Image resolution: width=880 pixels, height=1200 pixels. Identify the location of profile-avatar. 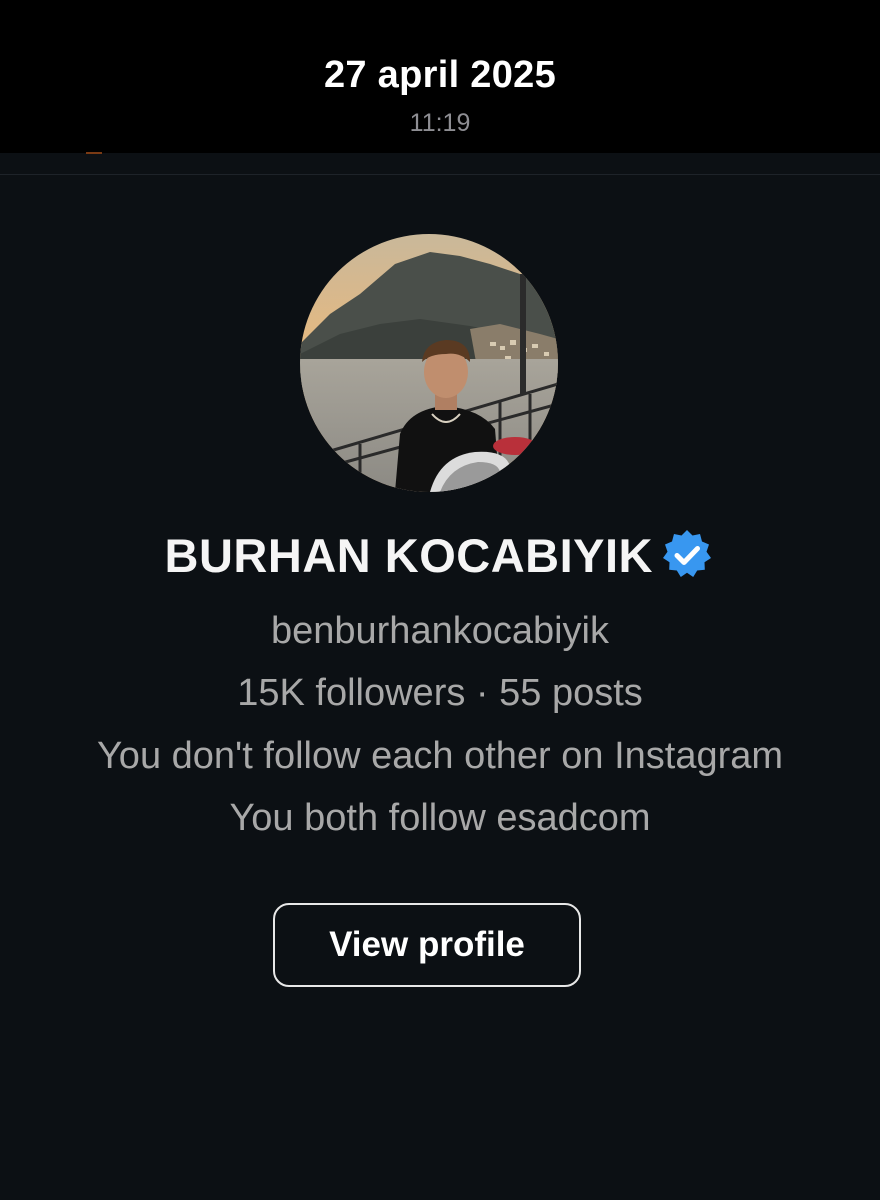
(429, 363).